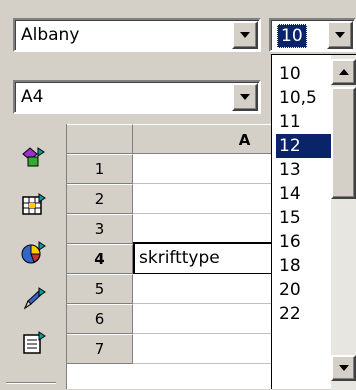 This screenshot has height=390, width=356. Describe the element at coordinates (292, 36) in the screenshot. I see `font-size-value: 10` at that location.